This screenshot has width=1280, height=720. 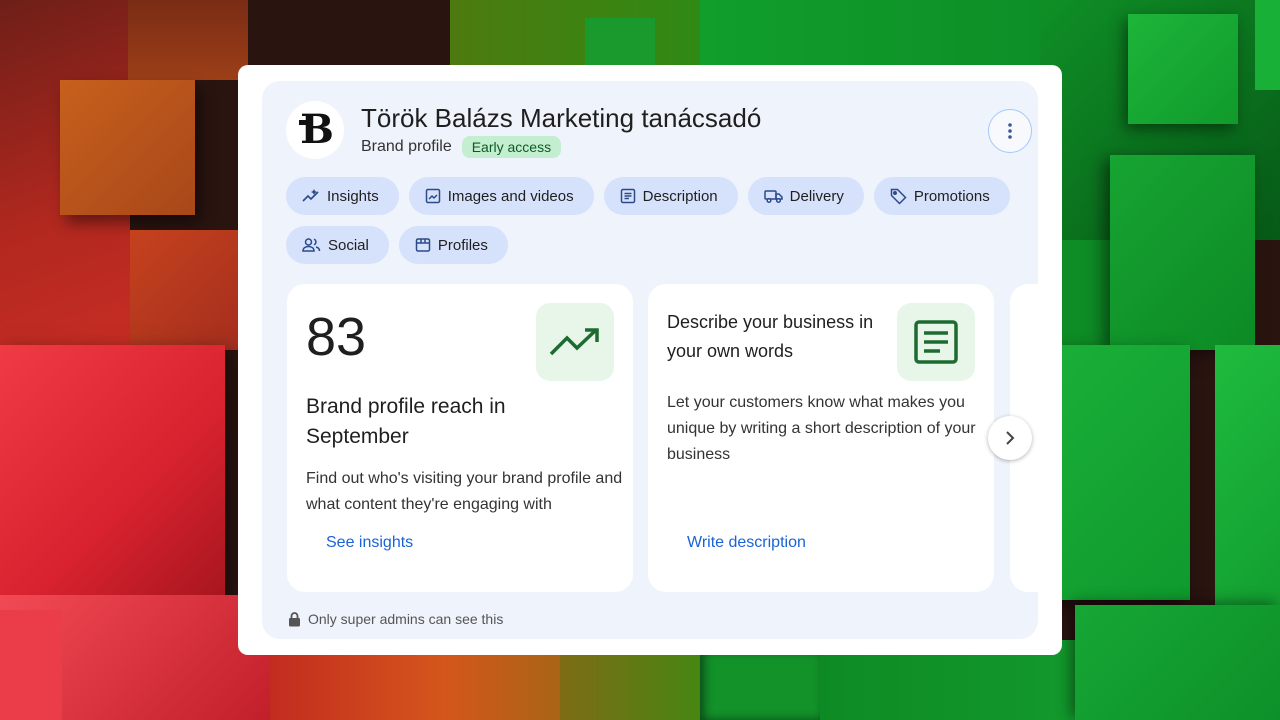 I want to click on storefront-icon, so click(x=423, y=245).